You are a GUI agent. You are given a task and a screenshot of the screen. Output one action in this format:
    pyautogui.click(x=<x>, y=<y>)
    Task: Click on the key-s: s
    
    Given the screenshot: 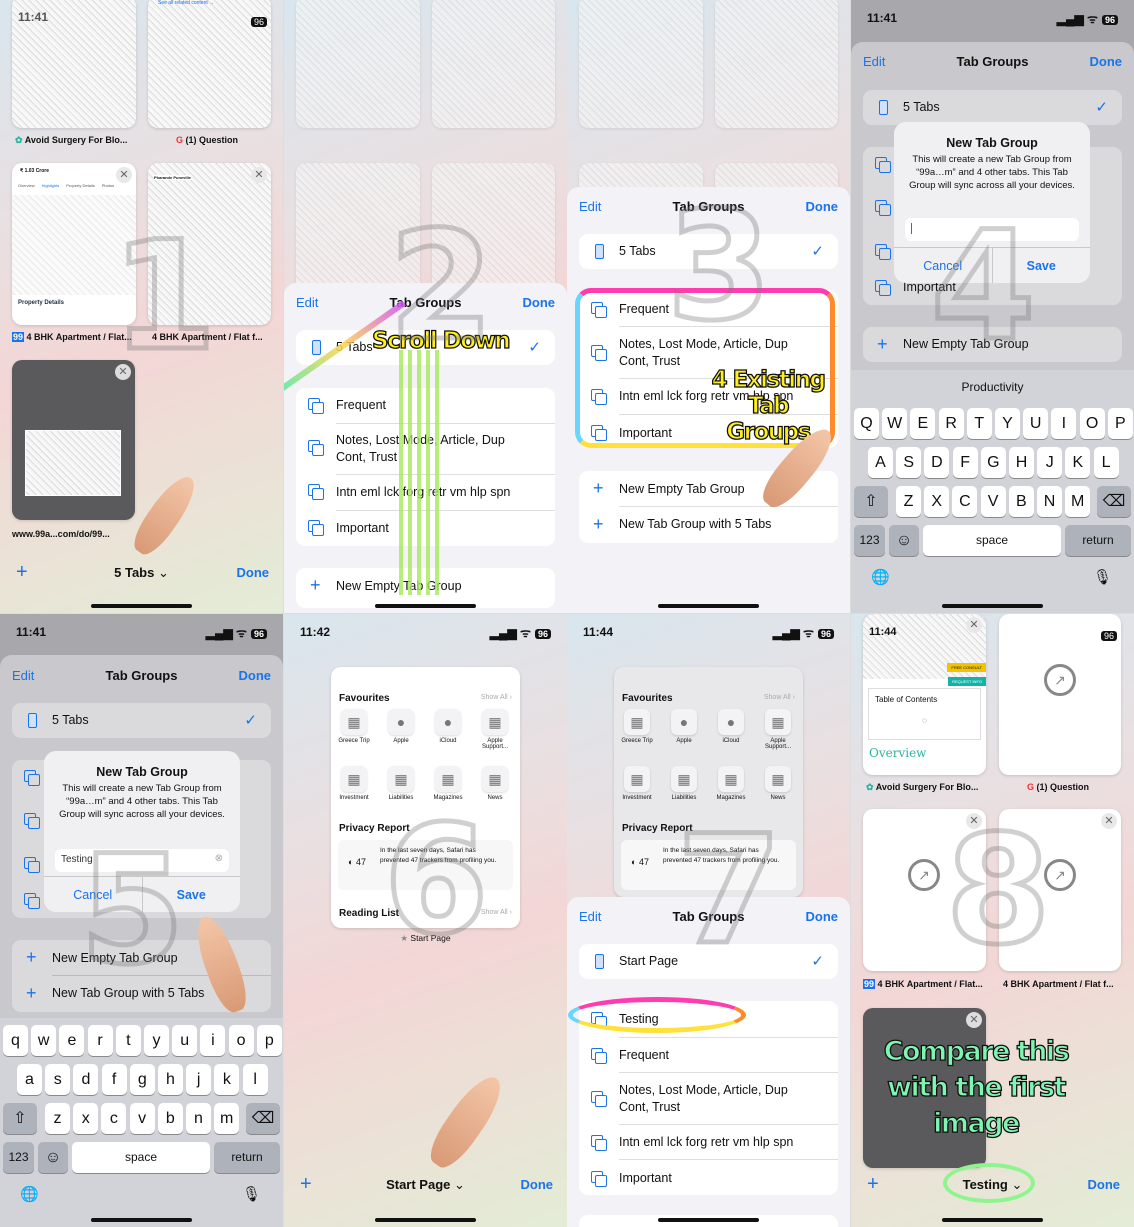 What is the action you would take?
    pyautogui.click(x=58, y=1079)
    